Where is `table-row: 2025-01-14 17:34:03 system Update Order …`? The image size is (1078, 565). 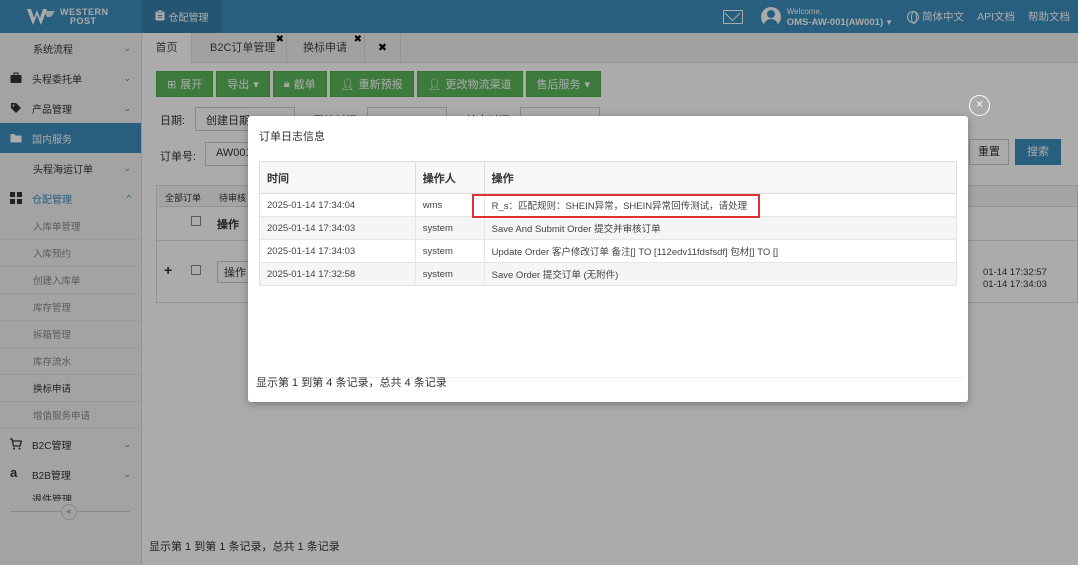 table-row: 2025-01-14 17:34:03 system Update Order … is located at coordinates (608, 251).